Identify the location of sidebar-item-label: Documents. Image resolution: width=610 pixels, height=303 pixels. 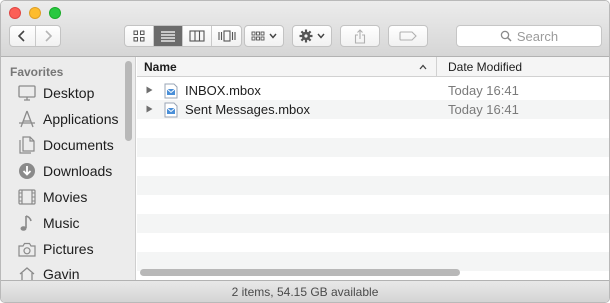
(78, 145).